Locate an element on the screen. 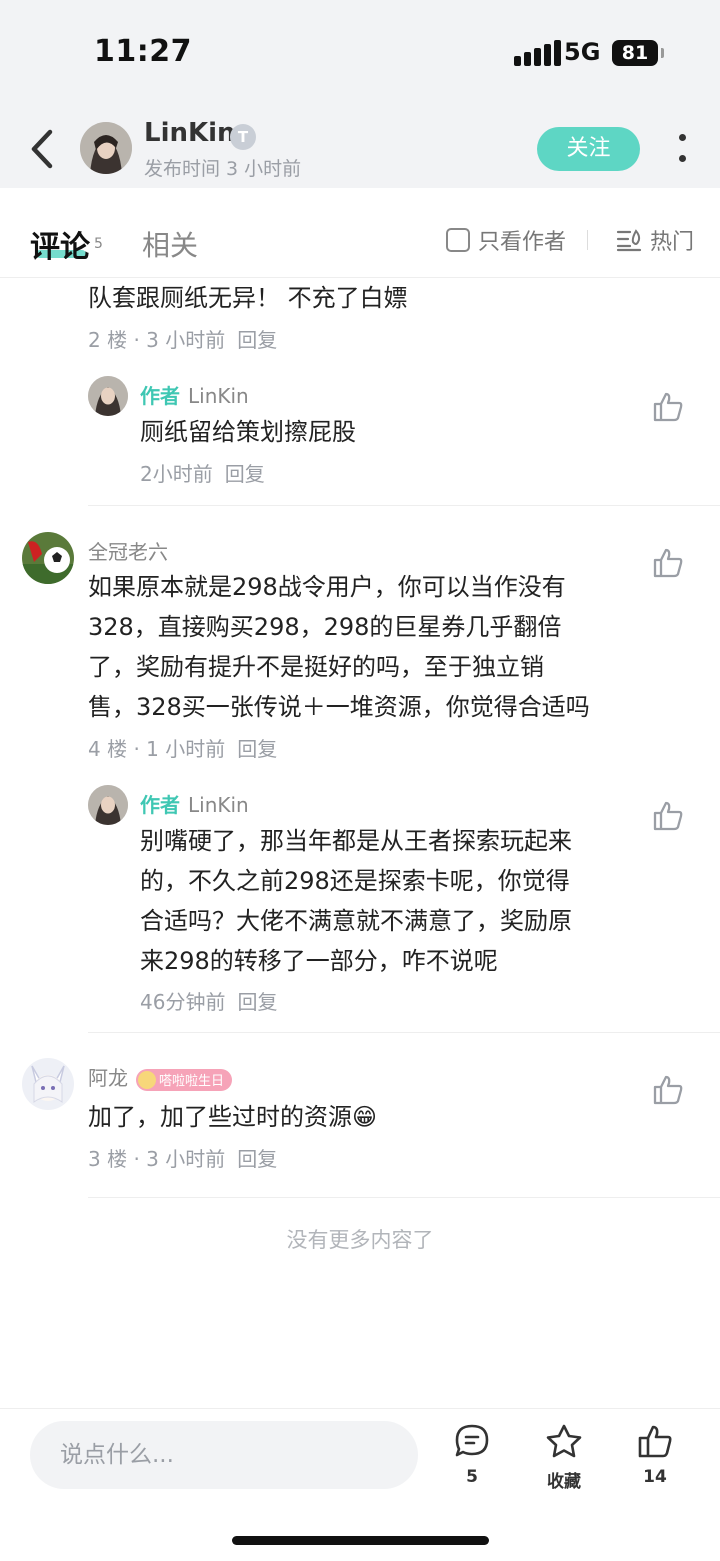 The image size is (720, 1561). comment-meta: 2 楼 · 3 小时前 回复 is located at coordinates (182, 338).